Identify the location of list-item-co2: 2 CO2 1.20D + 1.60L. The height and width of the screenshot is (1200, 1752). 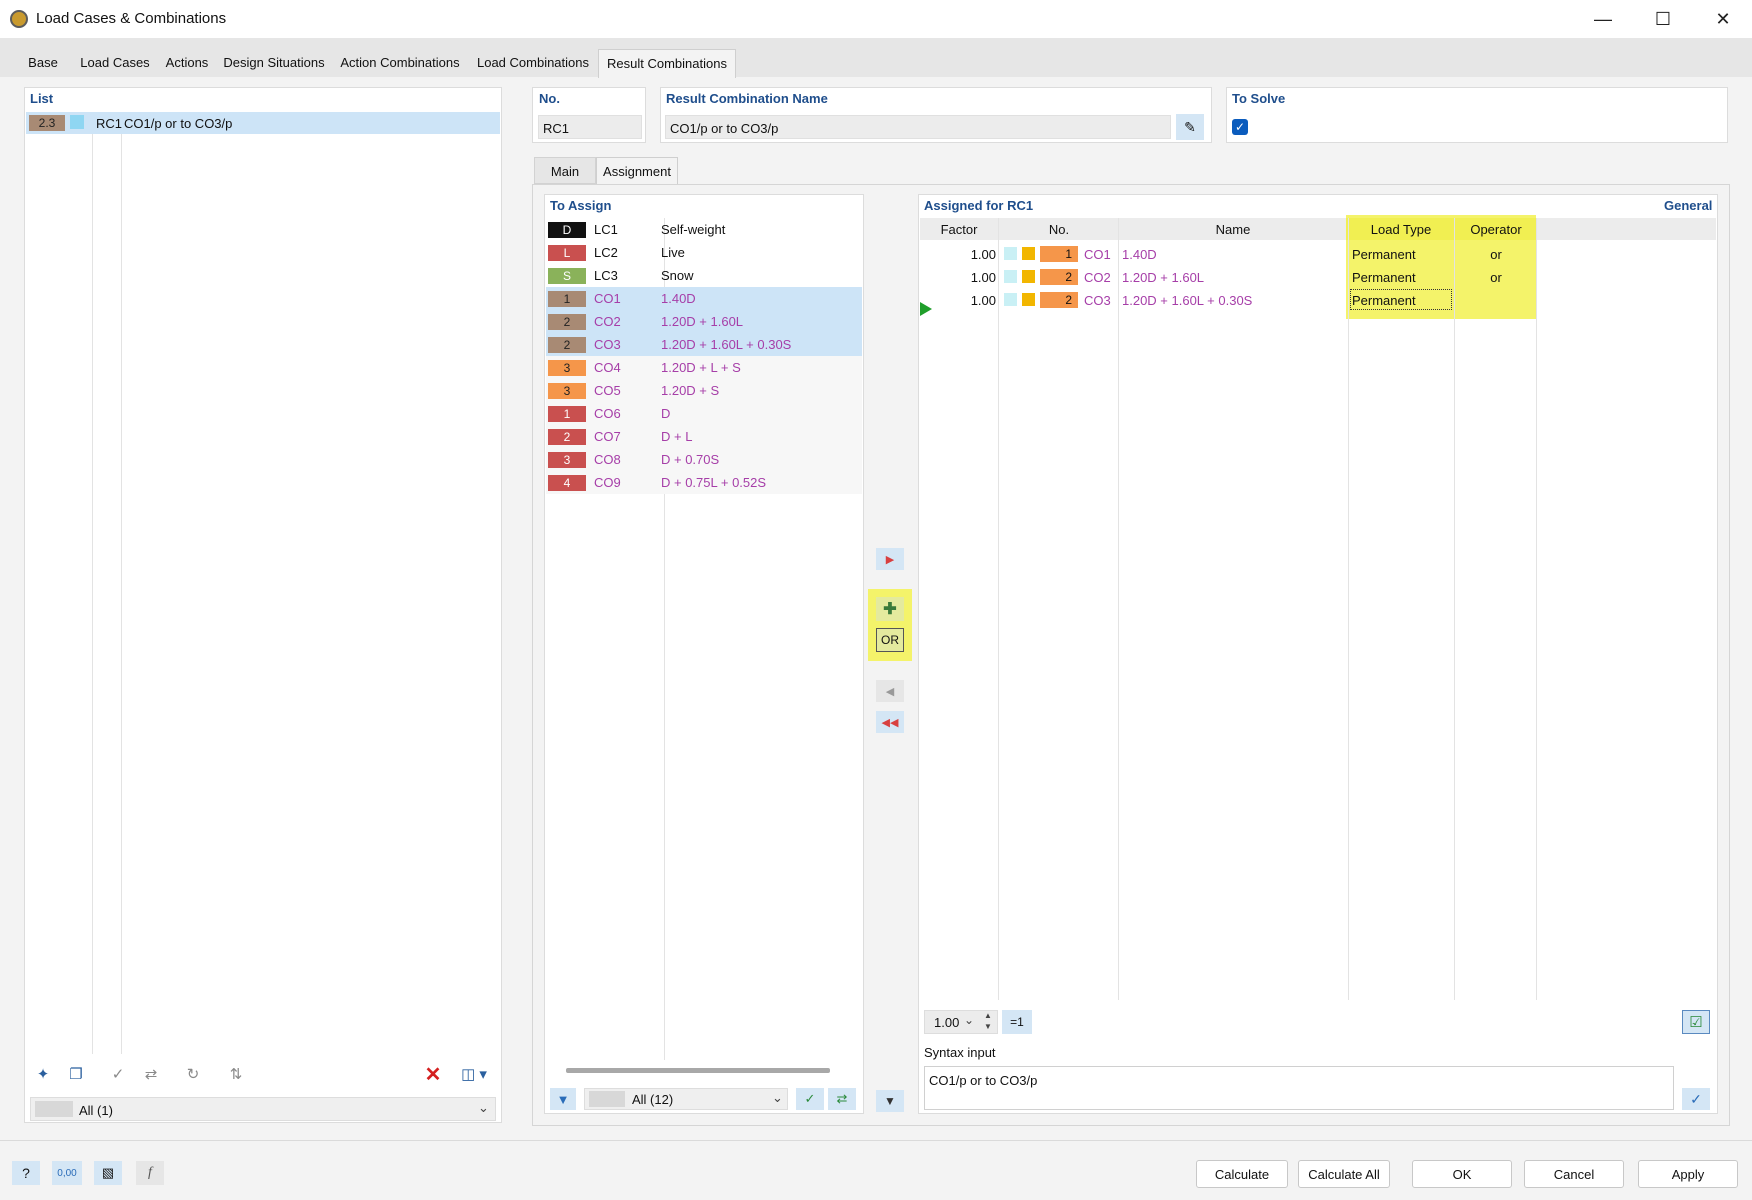
(704, 321).